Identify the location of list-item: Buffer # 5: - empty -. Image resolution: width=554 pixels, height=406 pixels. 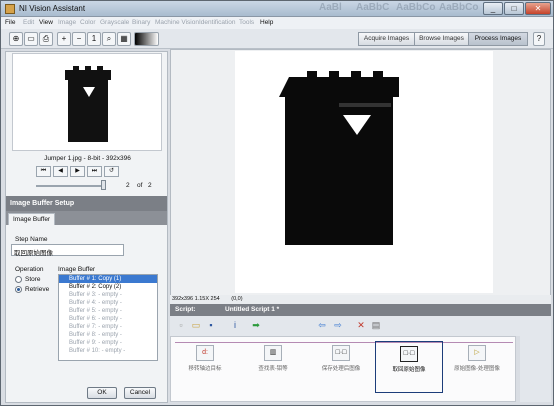
(108, 311).